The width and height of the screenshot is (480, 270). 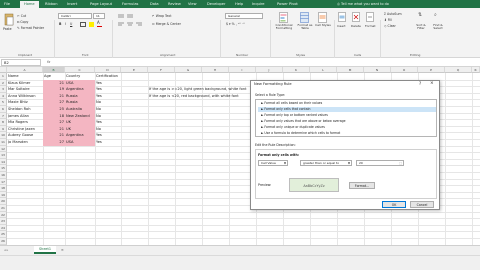 What do you see at coordinates (134, 70) in the screenshot?
I see `column-header-e: E` at bounding box center [134, 70].